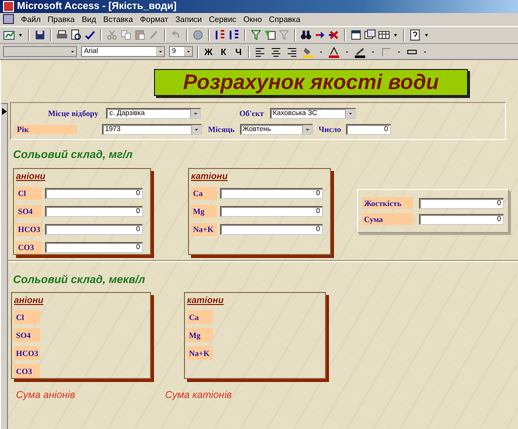 The height and width of the screenshot is (429, 518). What do you see at coordinates (270, 34) in the screenshot?
I see `filter-form-icon` at bounding box center [270, 34].